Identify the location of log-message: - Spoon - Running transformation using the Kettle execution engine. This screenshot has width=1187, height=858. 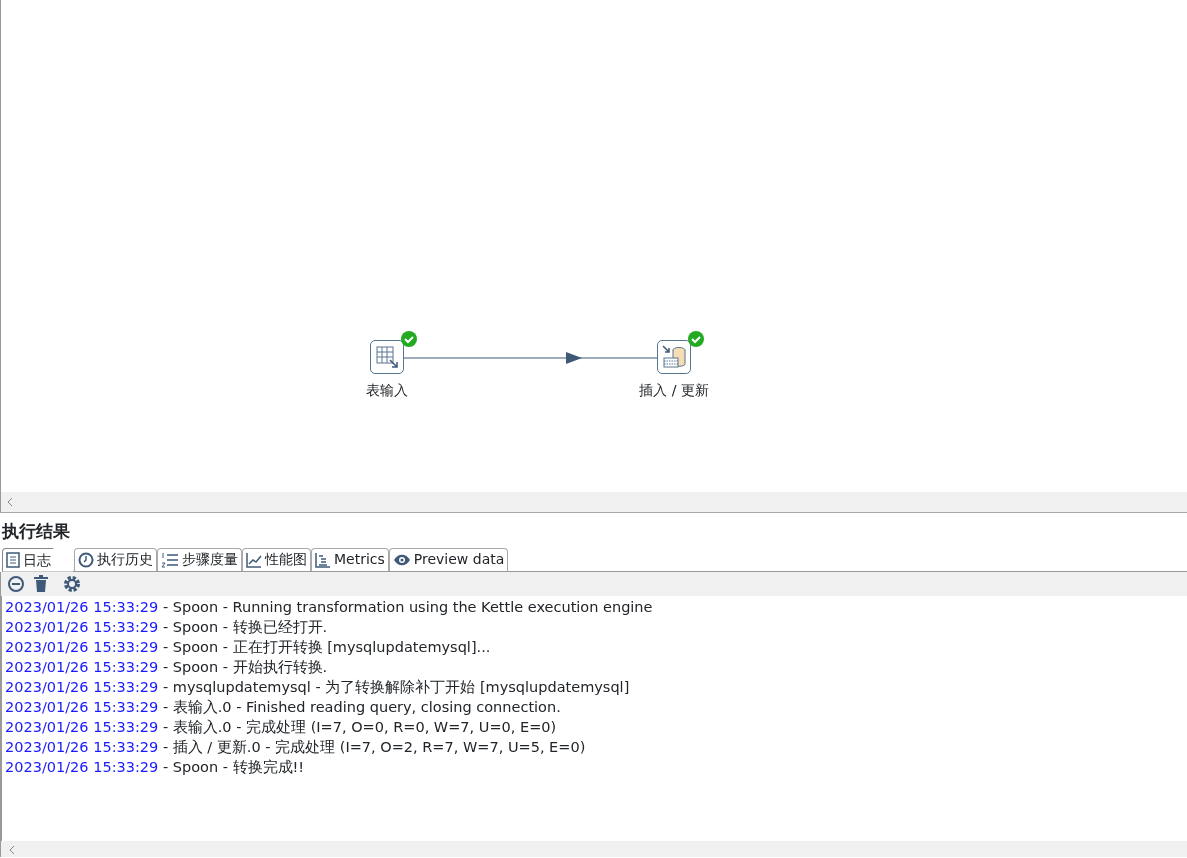
(407, 606).